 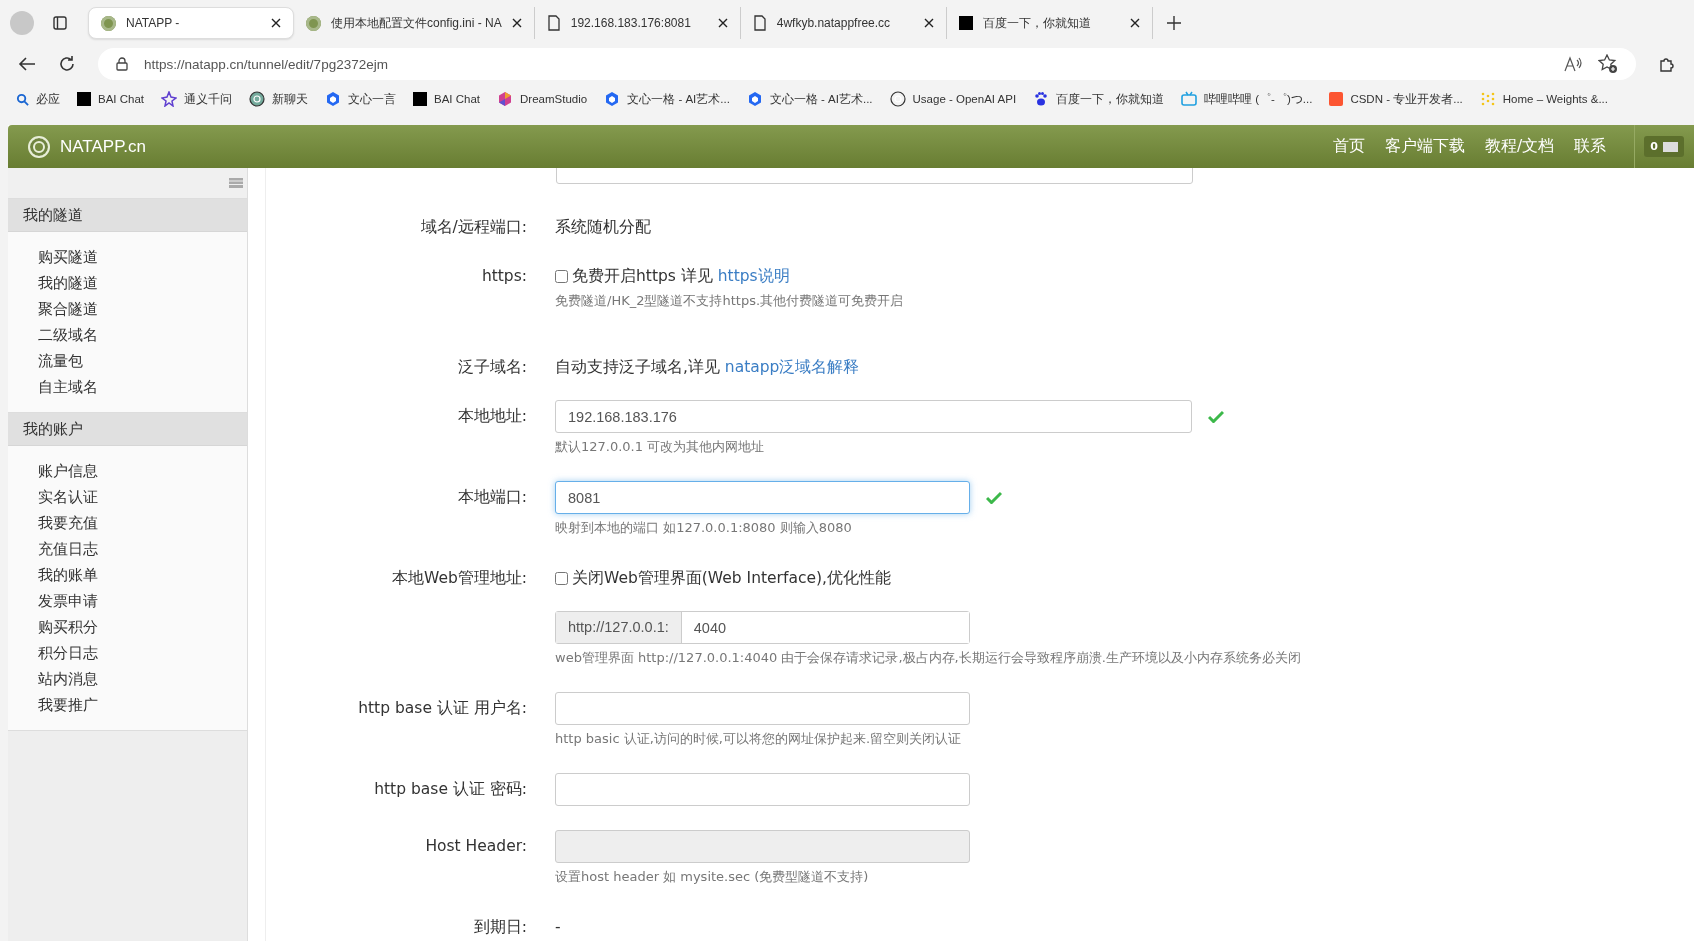 What do you see at coordinates (127, 429) in the screenshot?
I see `sidebar-section-header: 我的账户` at bounding box center [127, 429].